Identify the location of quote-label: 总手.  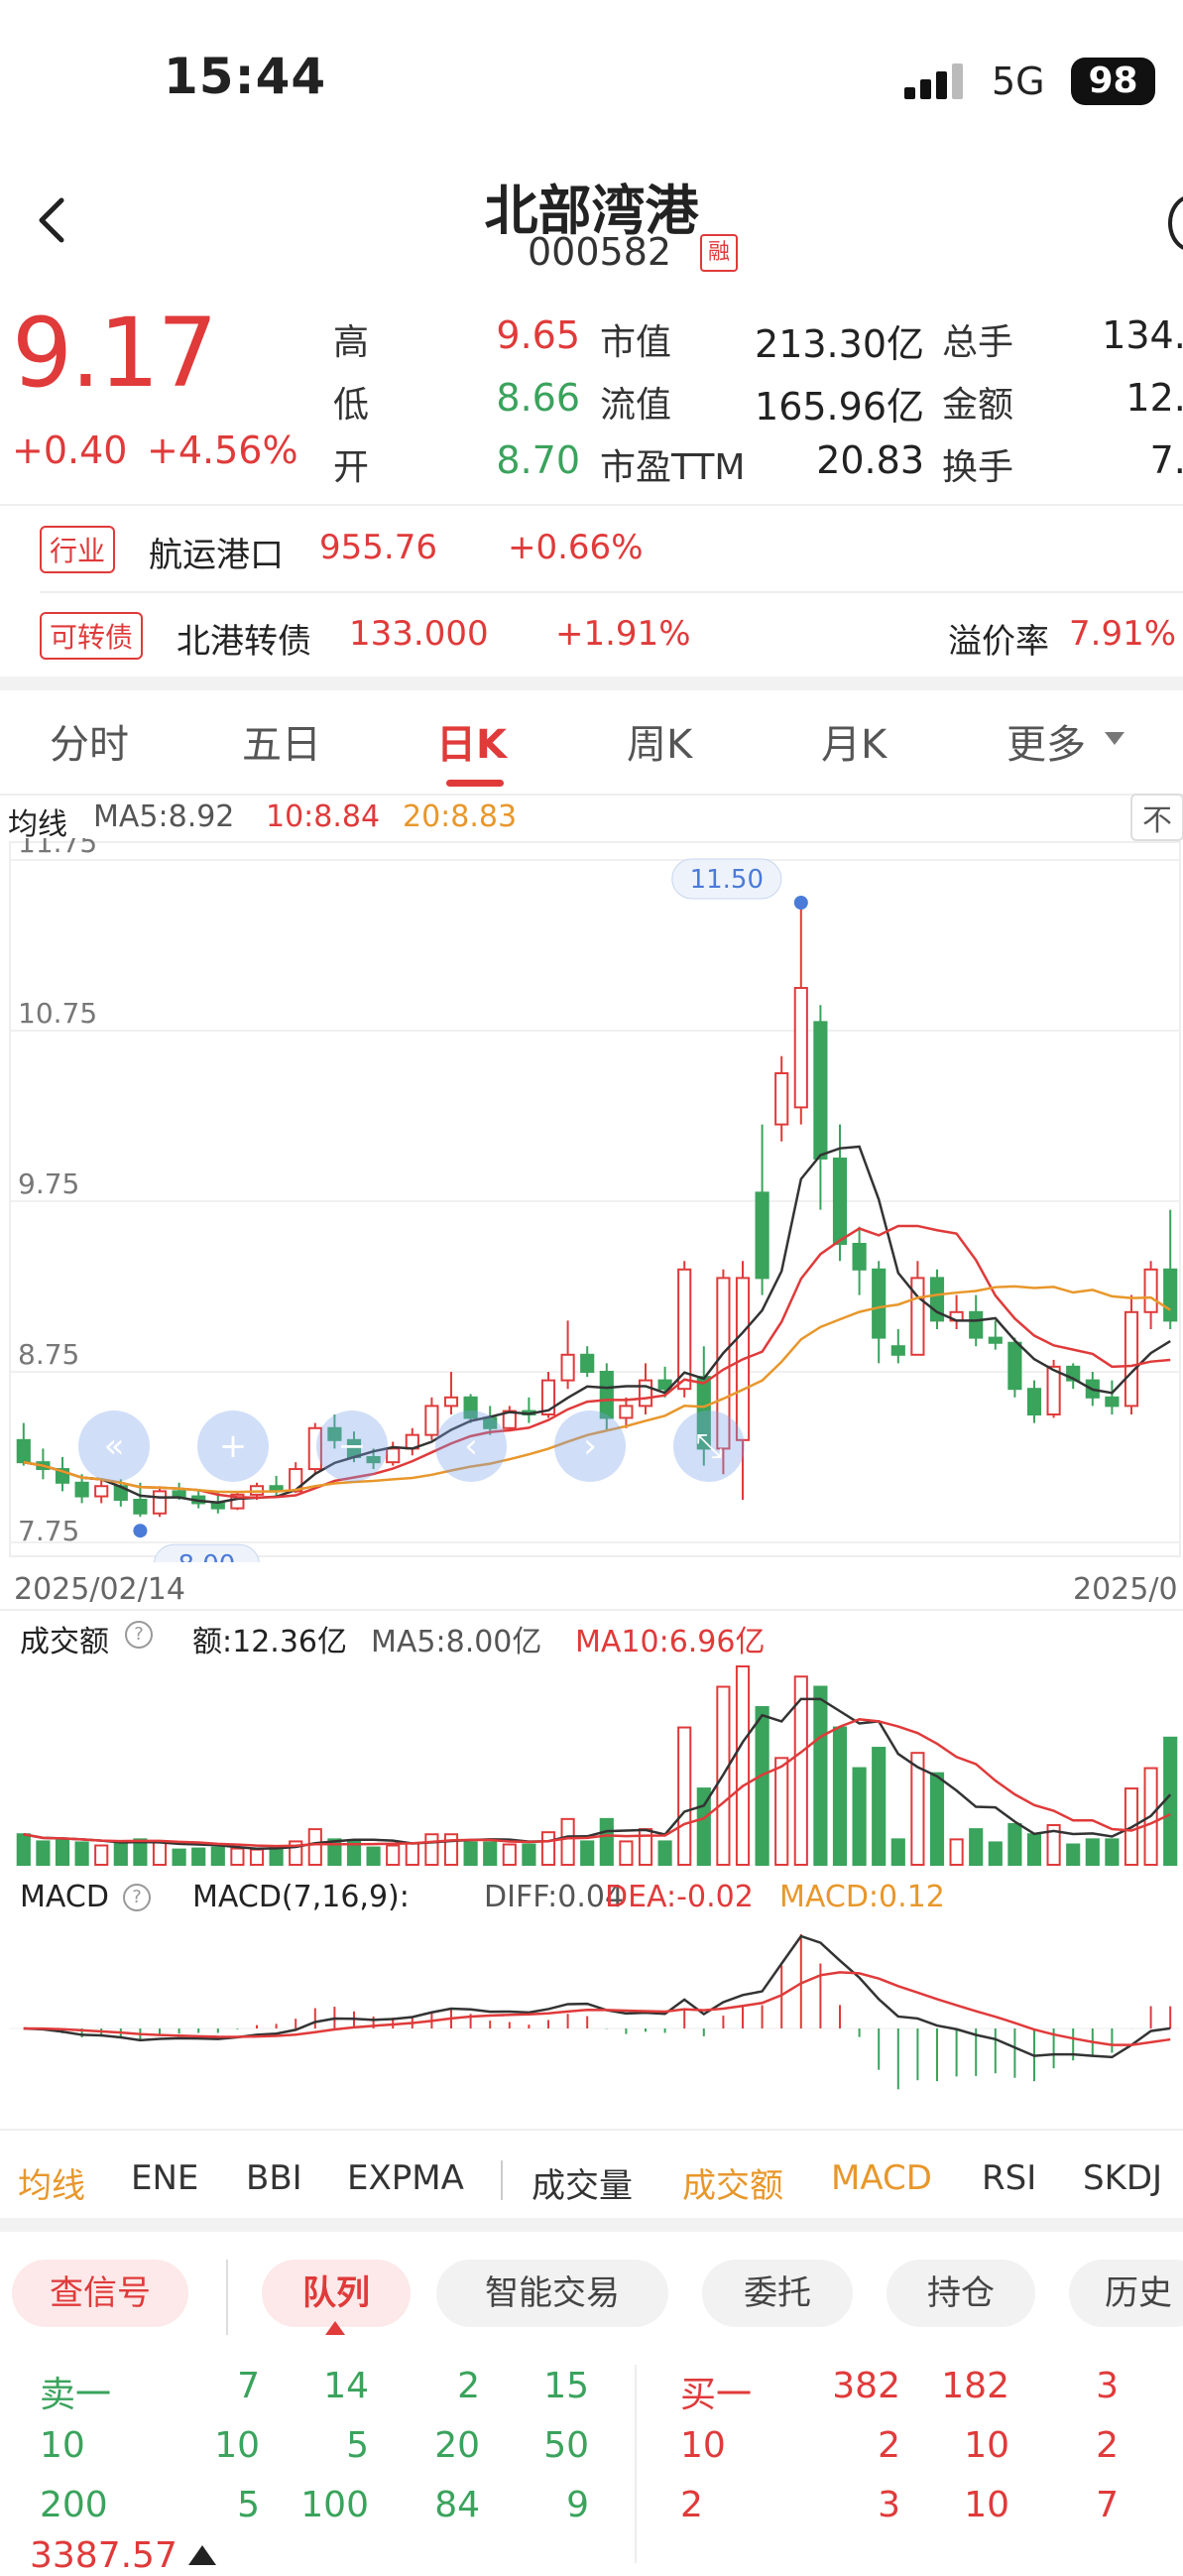
(978, 342).